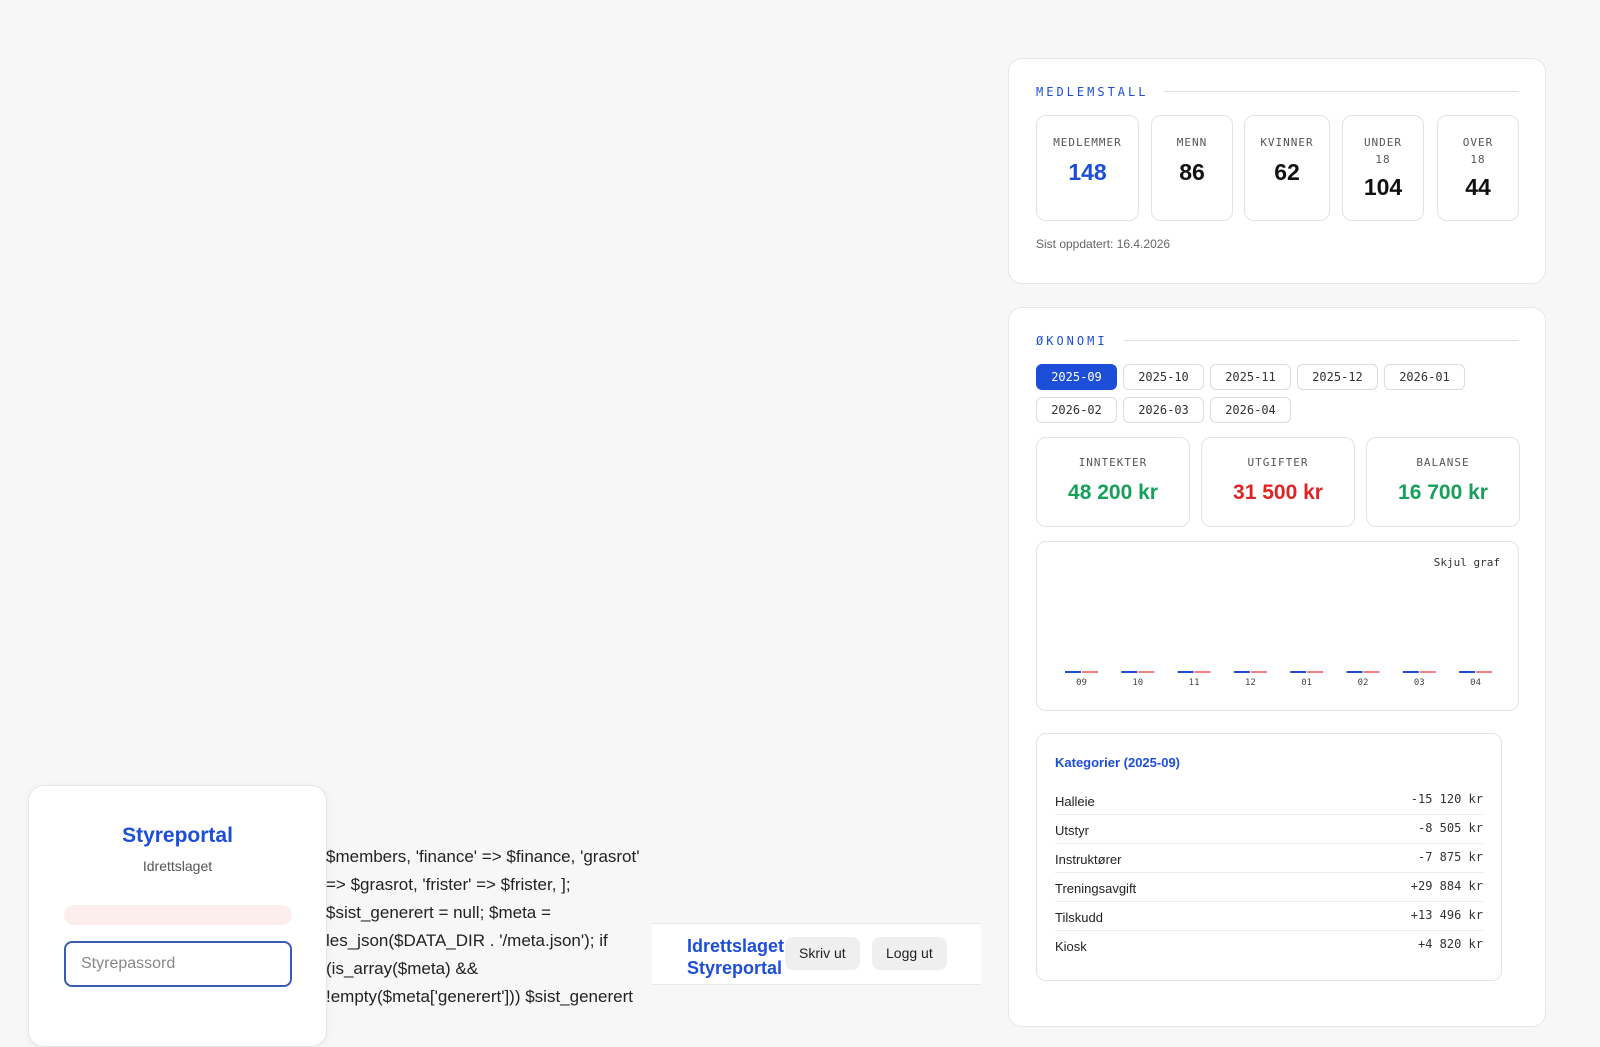  I want to click on economy-section-header: ØKONOMI, so click(1277, 340).